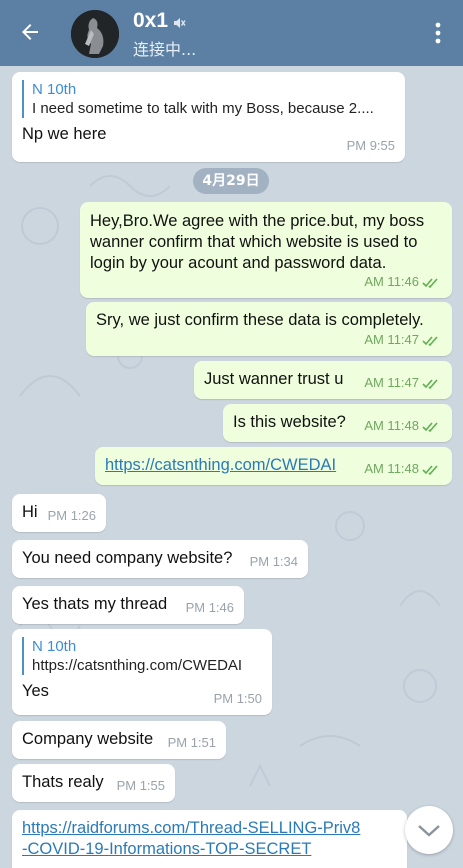 The height and width of the screenshot is (868, 463). I want to click on message-time: AM 11:46, so click(403, 281).